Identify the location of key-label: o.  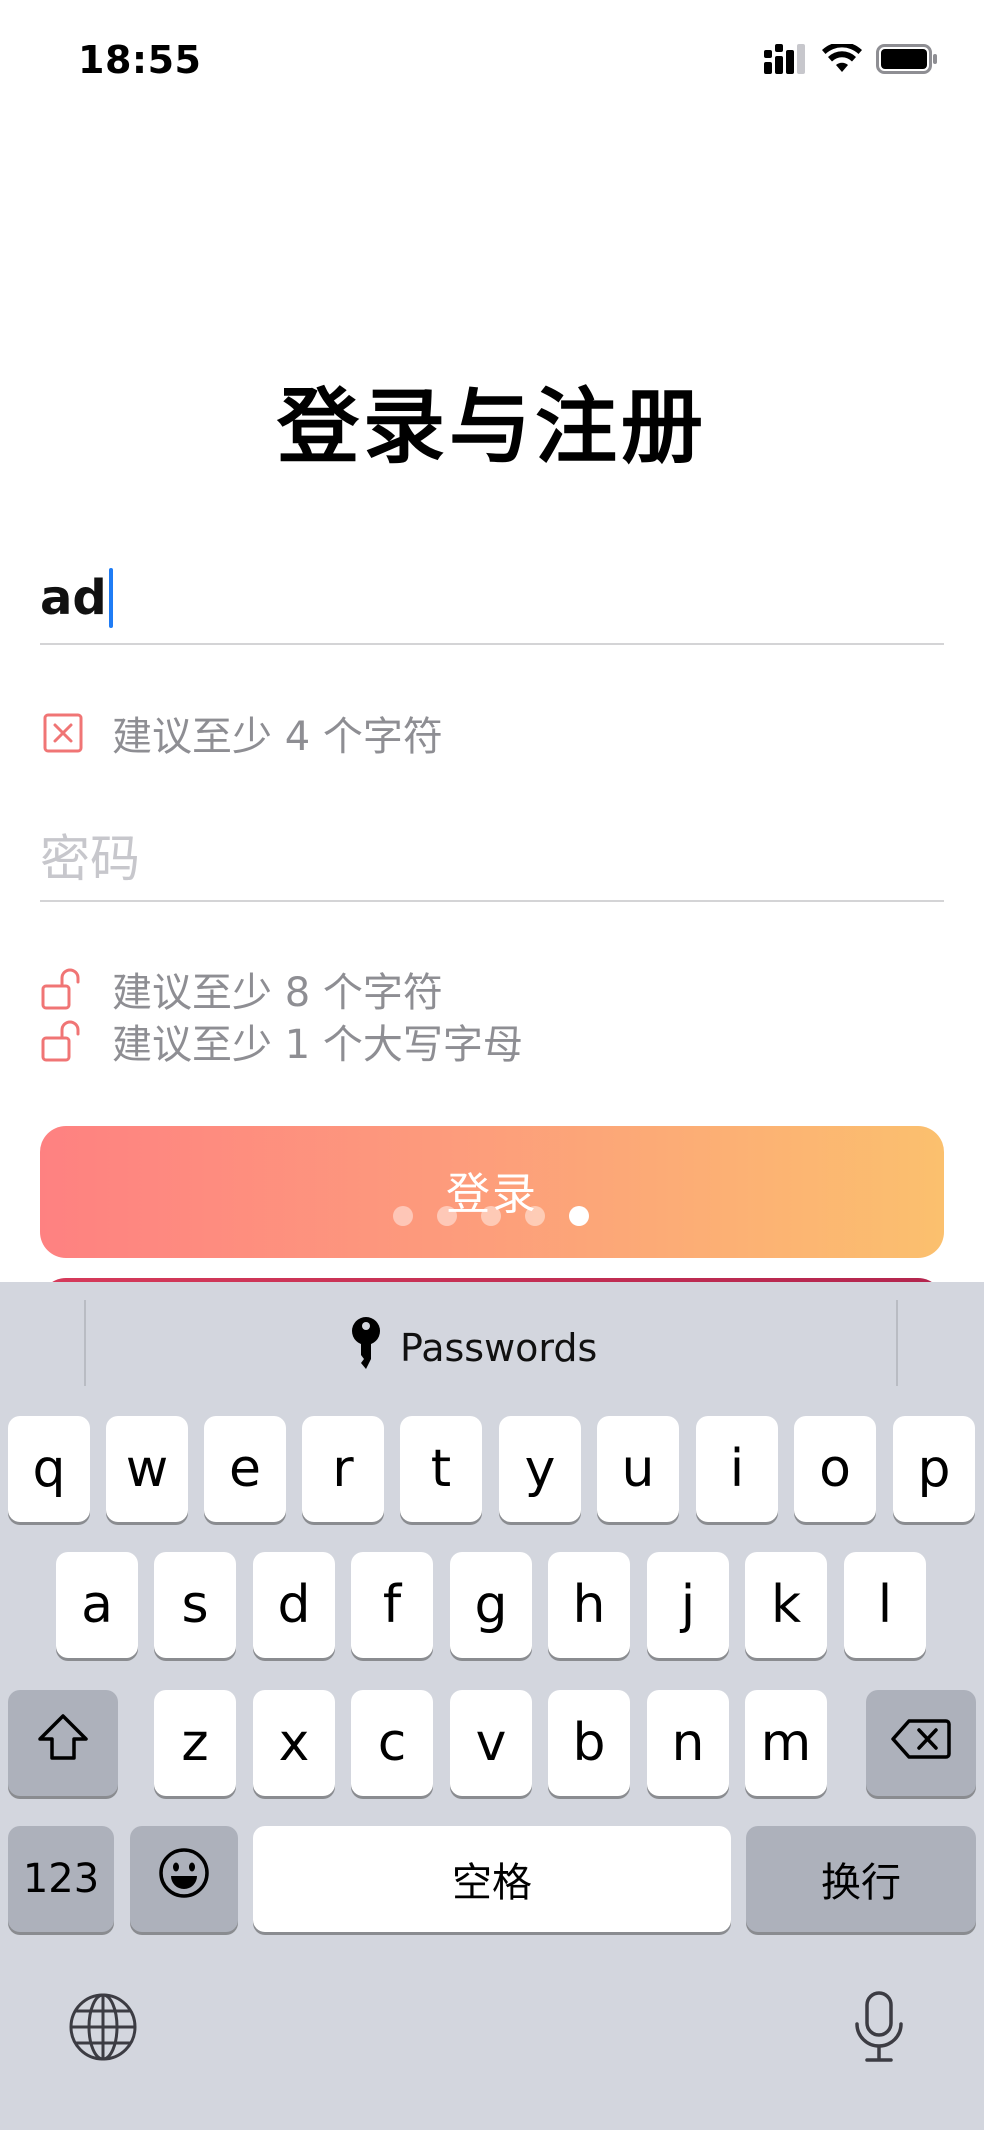
(835, 1469).